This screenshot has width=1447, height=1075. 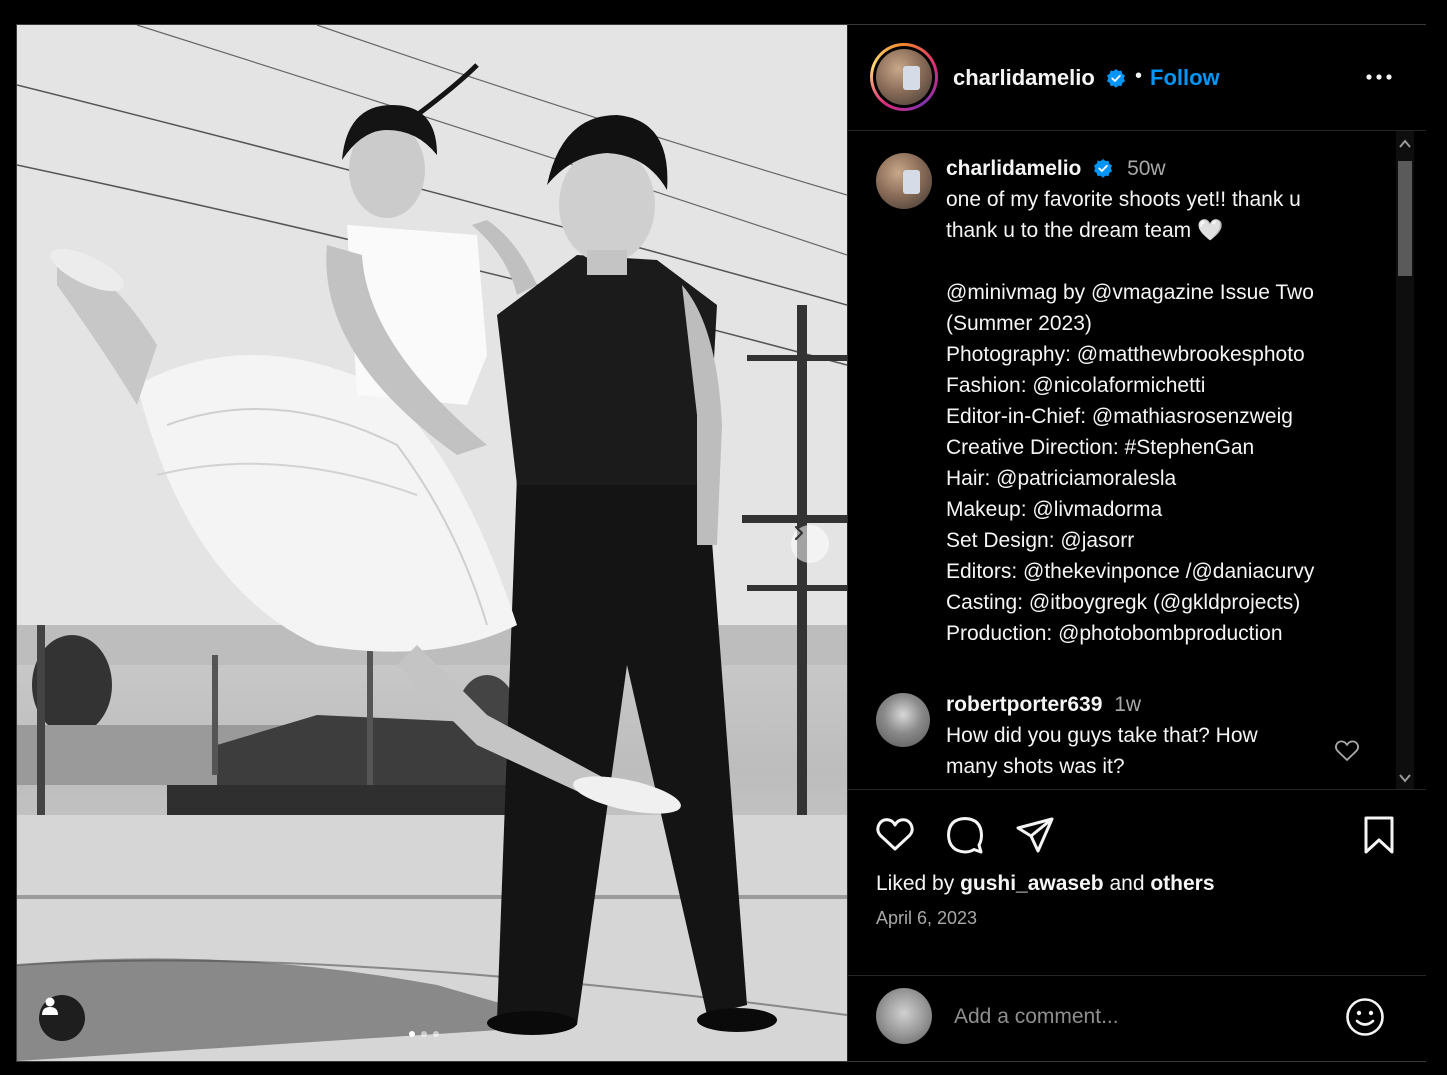 I want to click on liked-by-others: others, so click(x=1182, y=883).